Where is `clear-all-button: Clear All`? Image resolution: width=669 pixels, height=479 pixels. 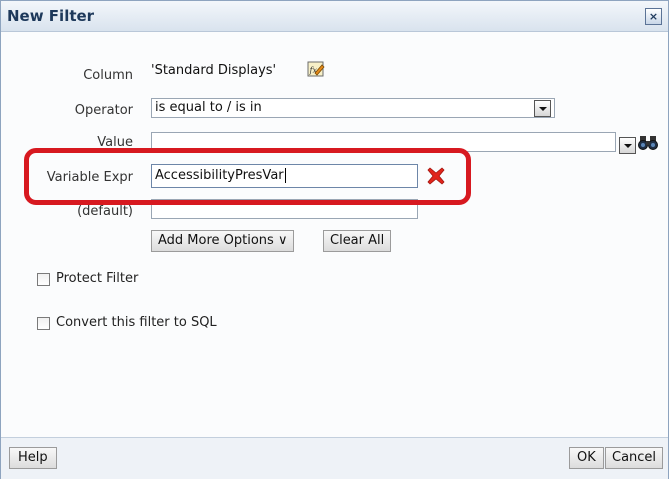 clear-all-button: Clear All is located at coordinates (357, 241).